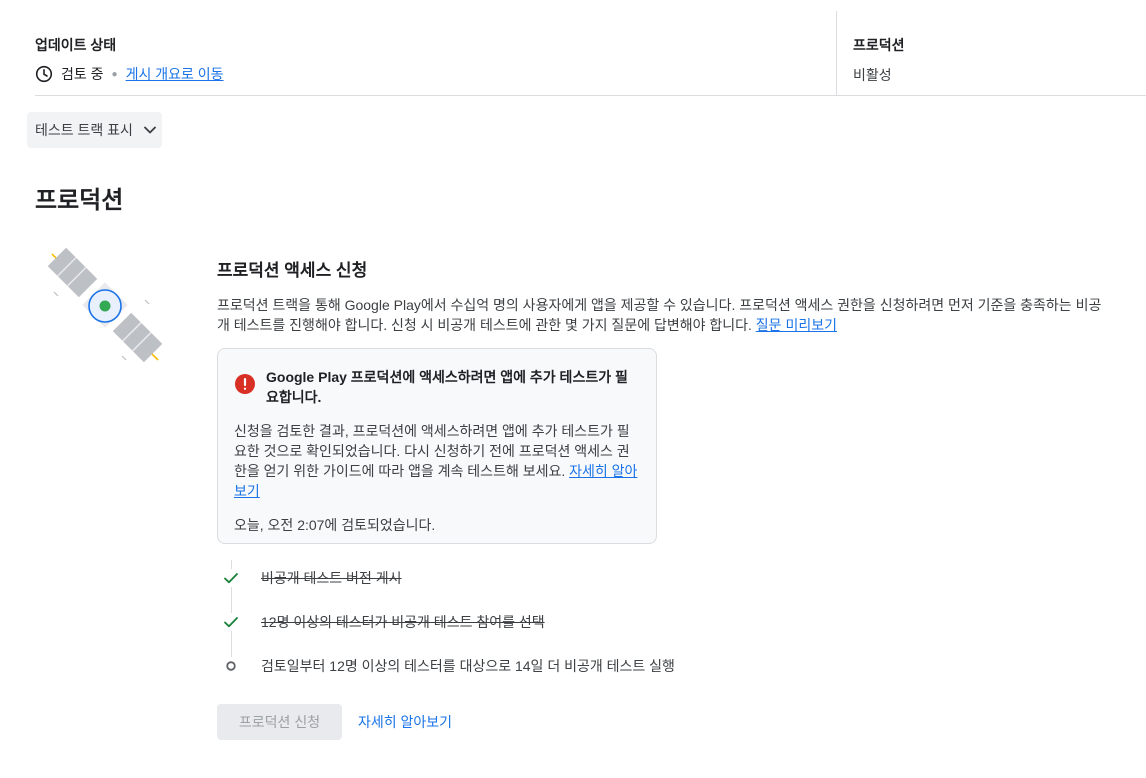  What do you see at coordinates (231, 666) in the screenshot?
I see `pending-circle-icon` at bounding box center [231, 666].